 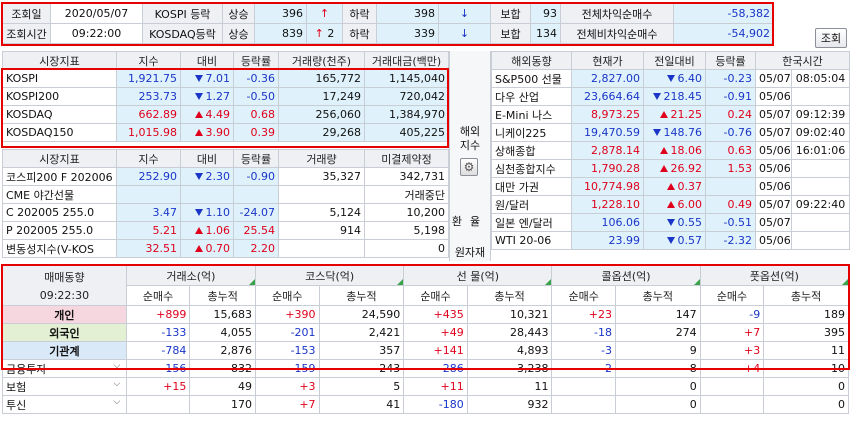 What do you see at coordinates (321, 230) in the screenshot?
I see `futures-volume: 914` at bounding box center [321, 230].